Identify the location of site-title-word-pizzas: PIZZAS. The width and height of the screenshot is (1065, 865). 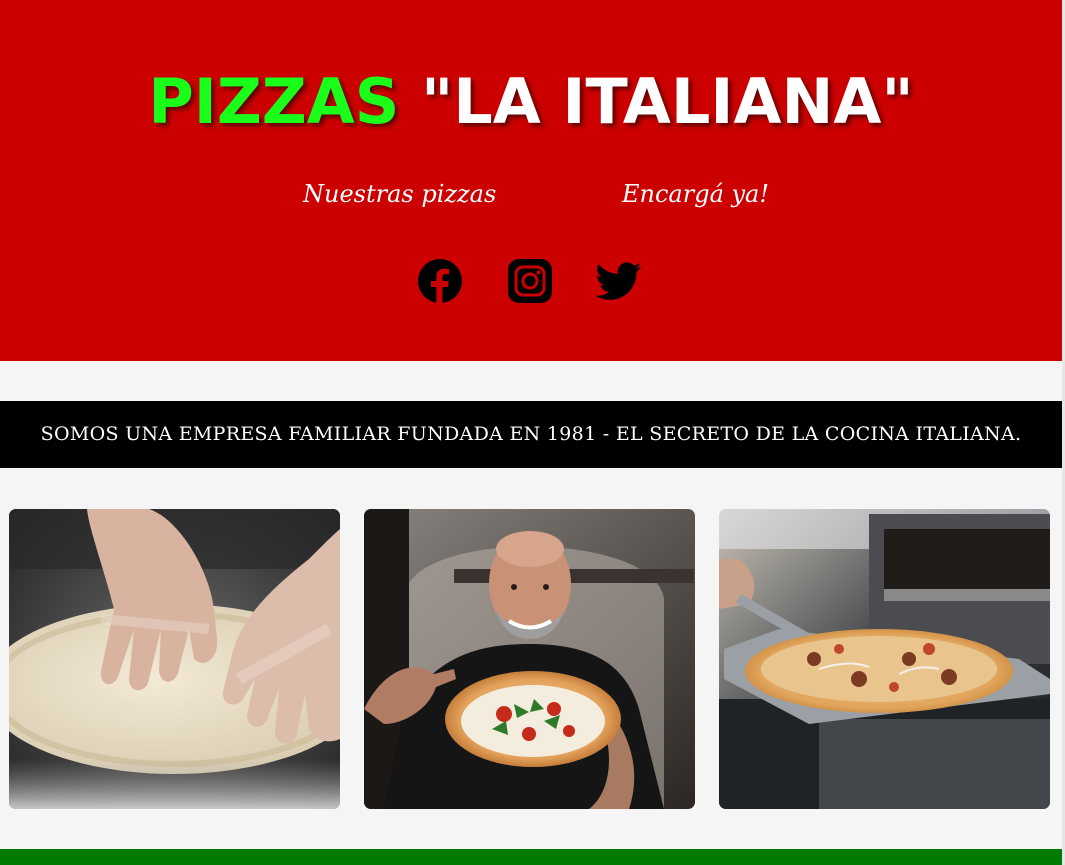
(274, 101).